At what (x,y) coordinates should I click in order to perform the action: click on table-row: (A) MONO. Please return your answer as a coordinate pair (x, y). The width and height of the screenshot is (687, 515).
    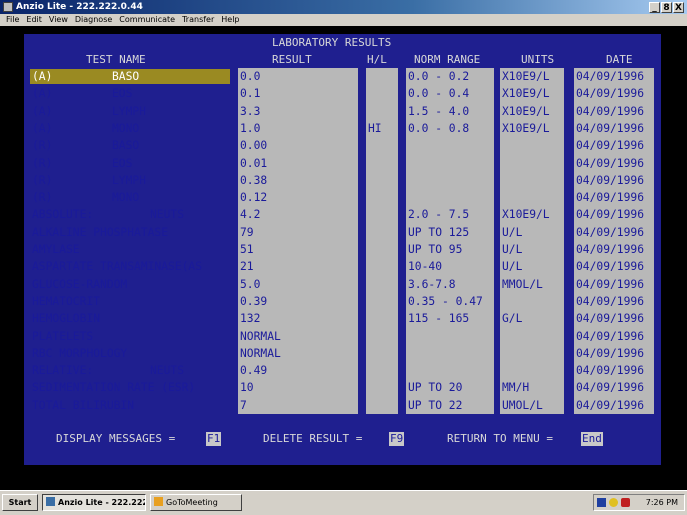
    Looking at the image, I should click on (130, 128).